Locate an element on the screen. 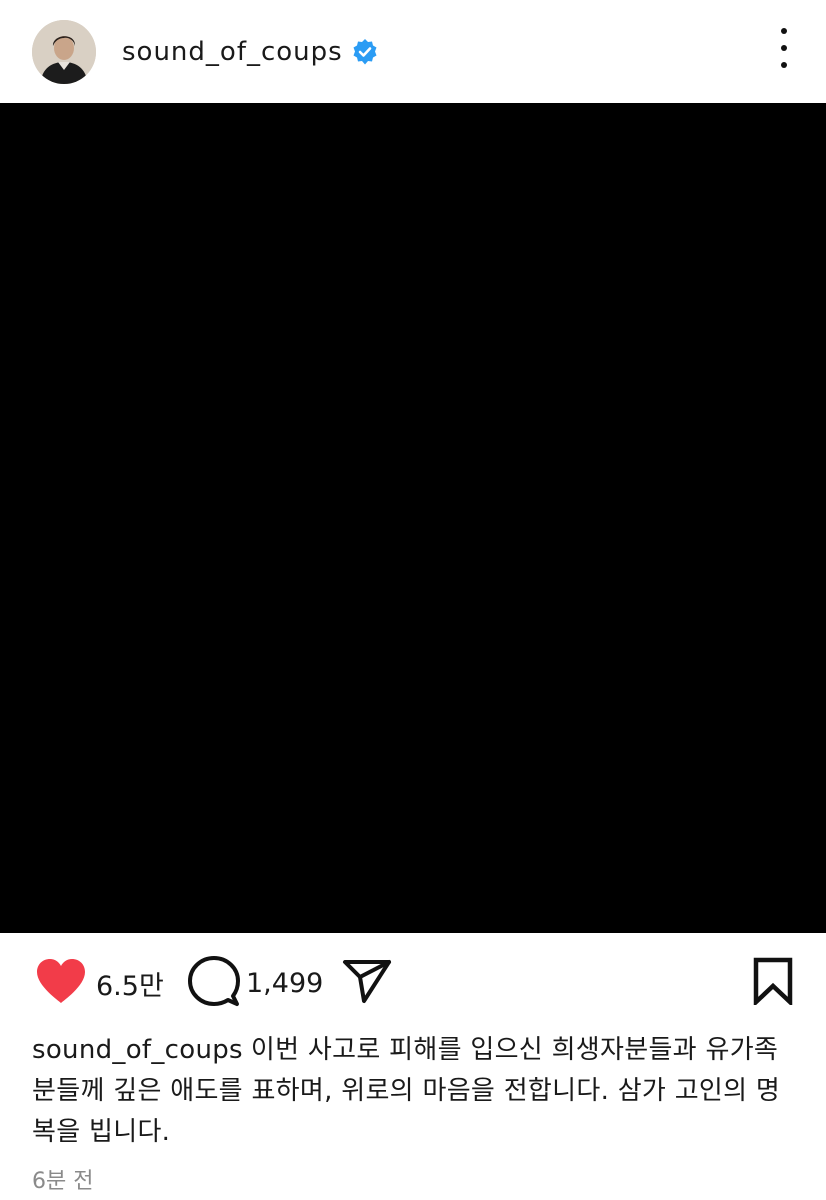 This screenshot has height=1200, width=826. like-count: 6.5만 is located at coordinates (130, 983).